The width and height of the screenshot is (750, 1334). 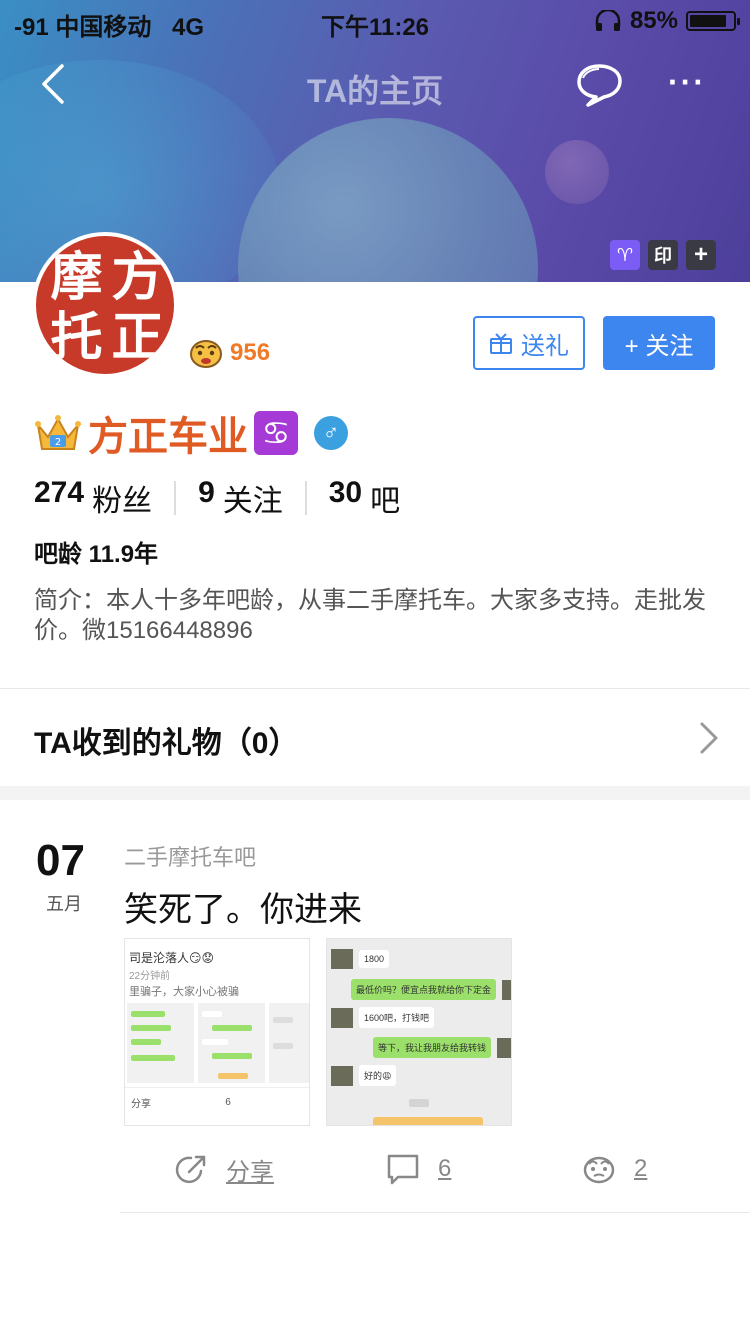 I want to click on page-title: TA的主页, so click(x=375, y=91).